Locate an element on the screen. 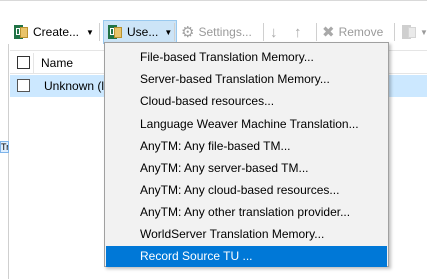  move-up-button: ↑ is located at coordinates (298, 32).